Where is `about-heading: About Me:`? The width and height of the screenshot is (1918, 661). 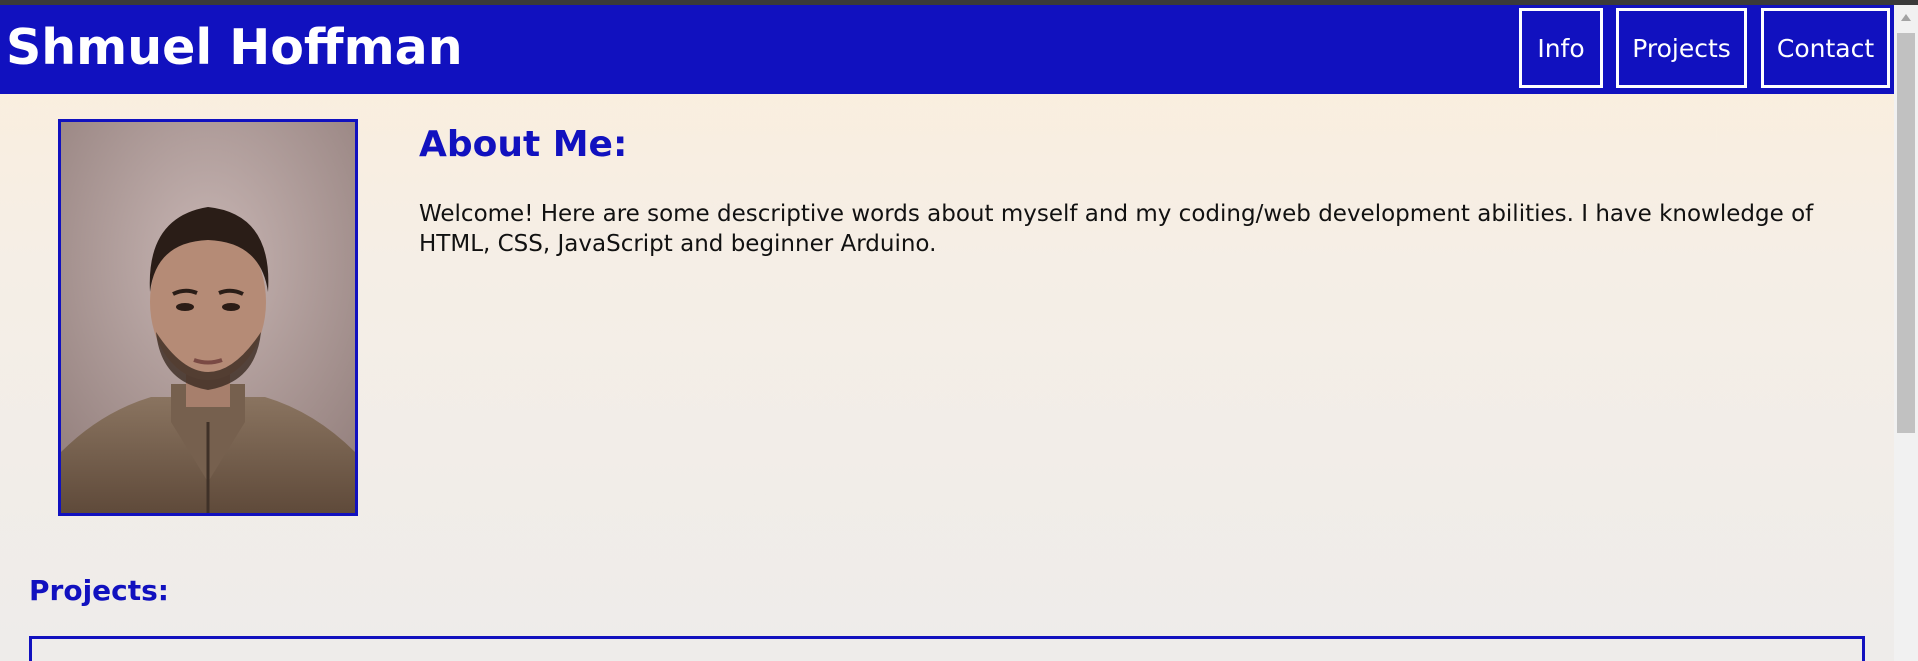
about-heading: About Me: is located at coordinates (523, 144).